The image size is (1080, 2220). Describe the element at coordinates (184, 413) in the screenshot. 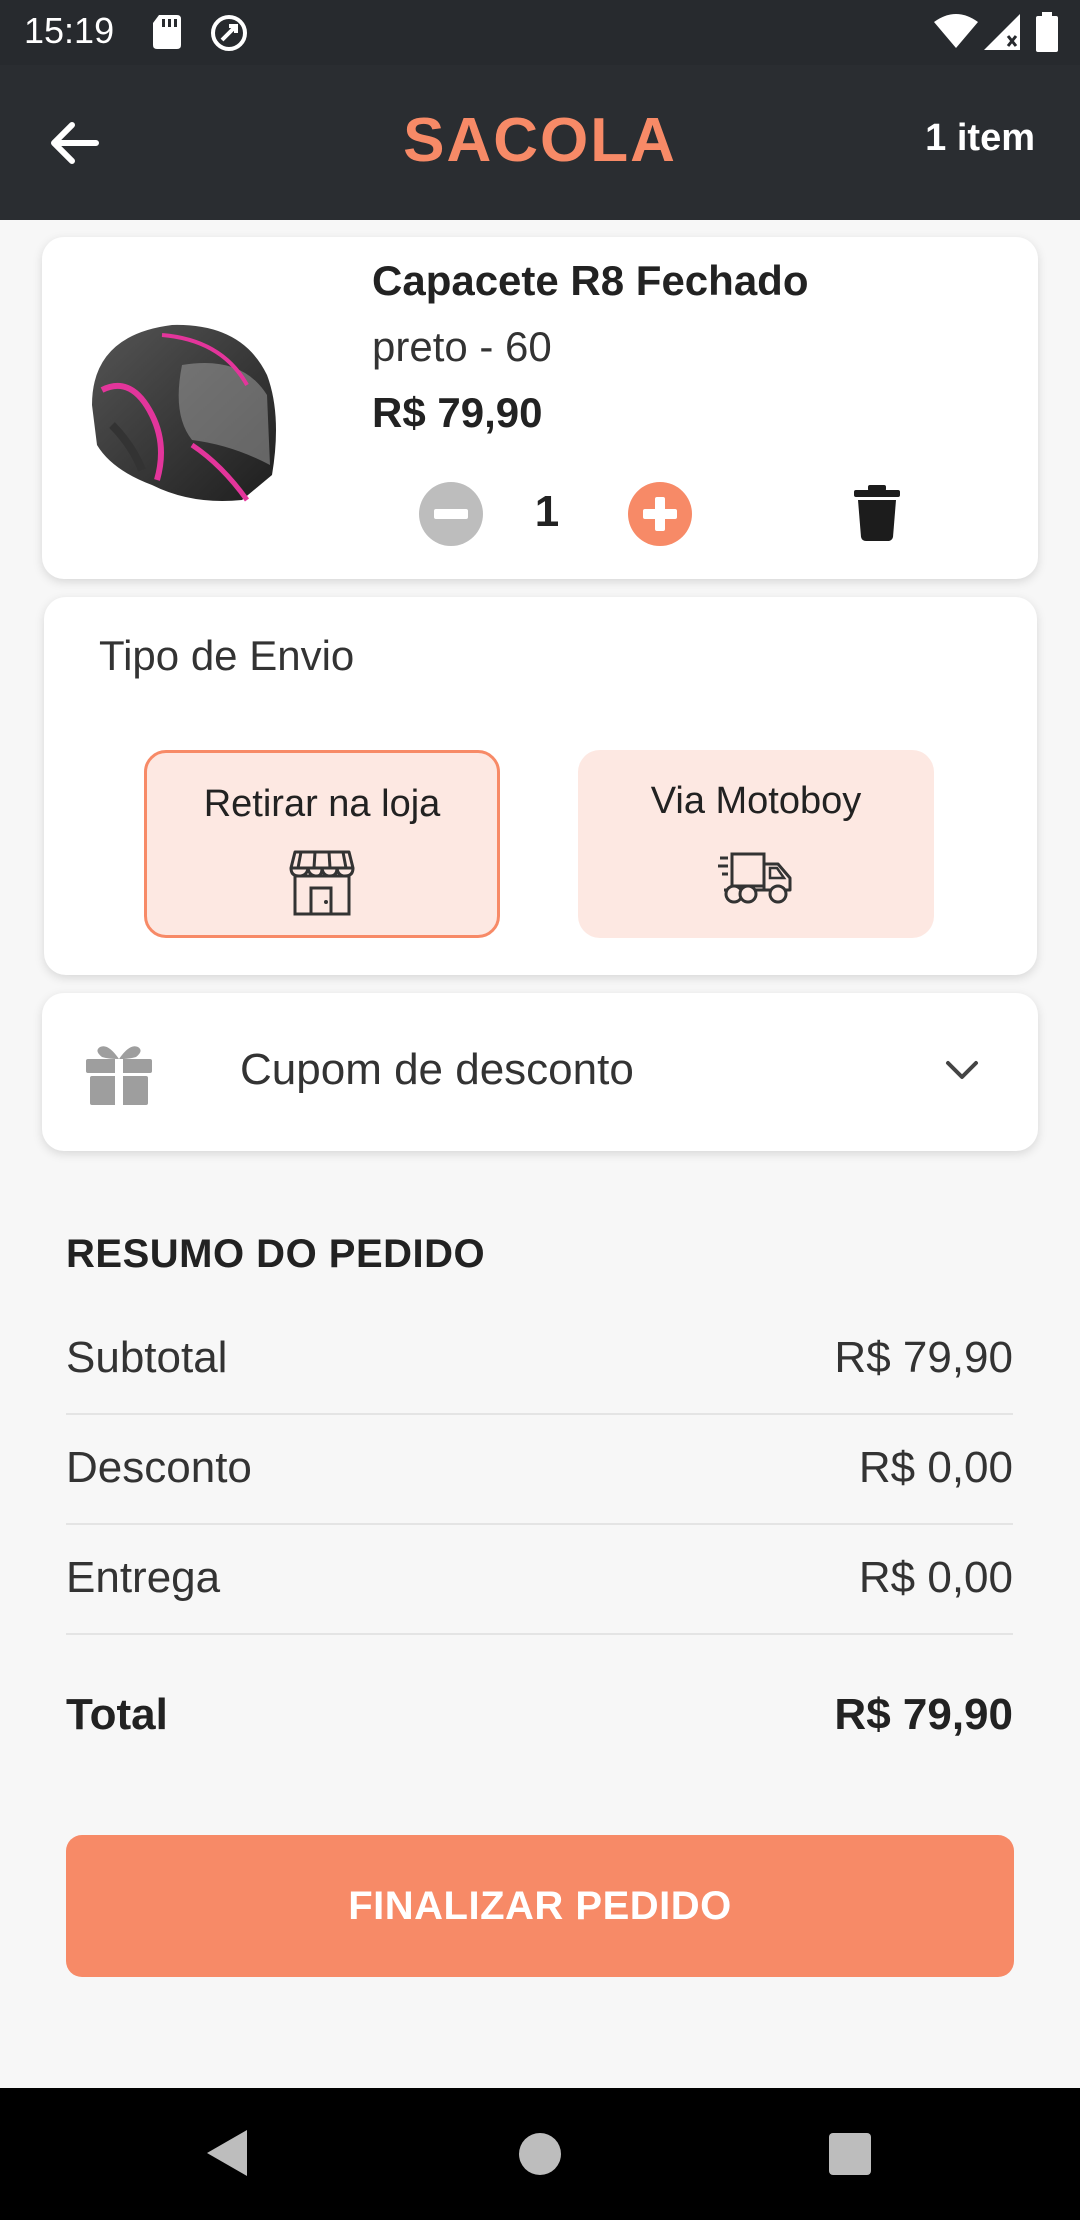

I see `product-image` at that location.